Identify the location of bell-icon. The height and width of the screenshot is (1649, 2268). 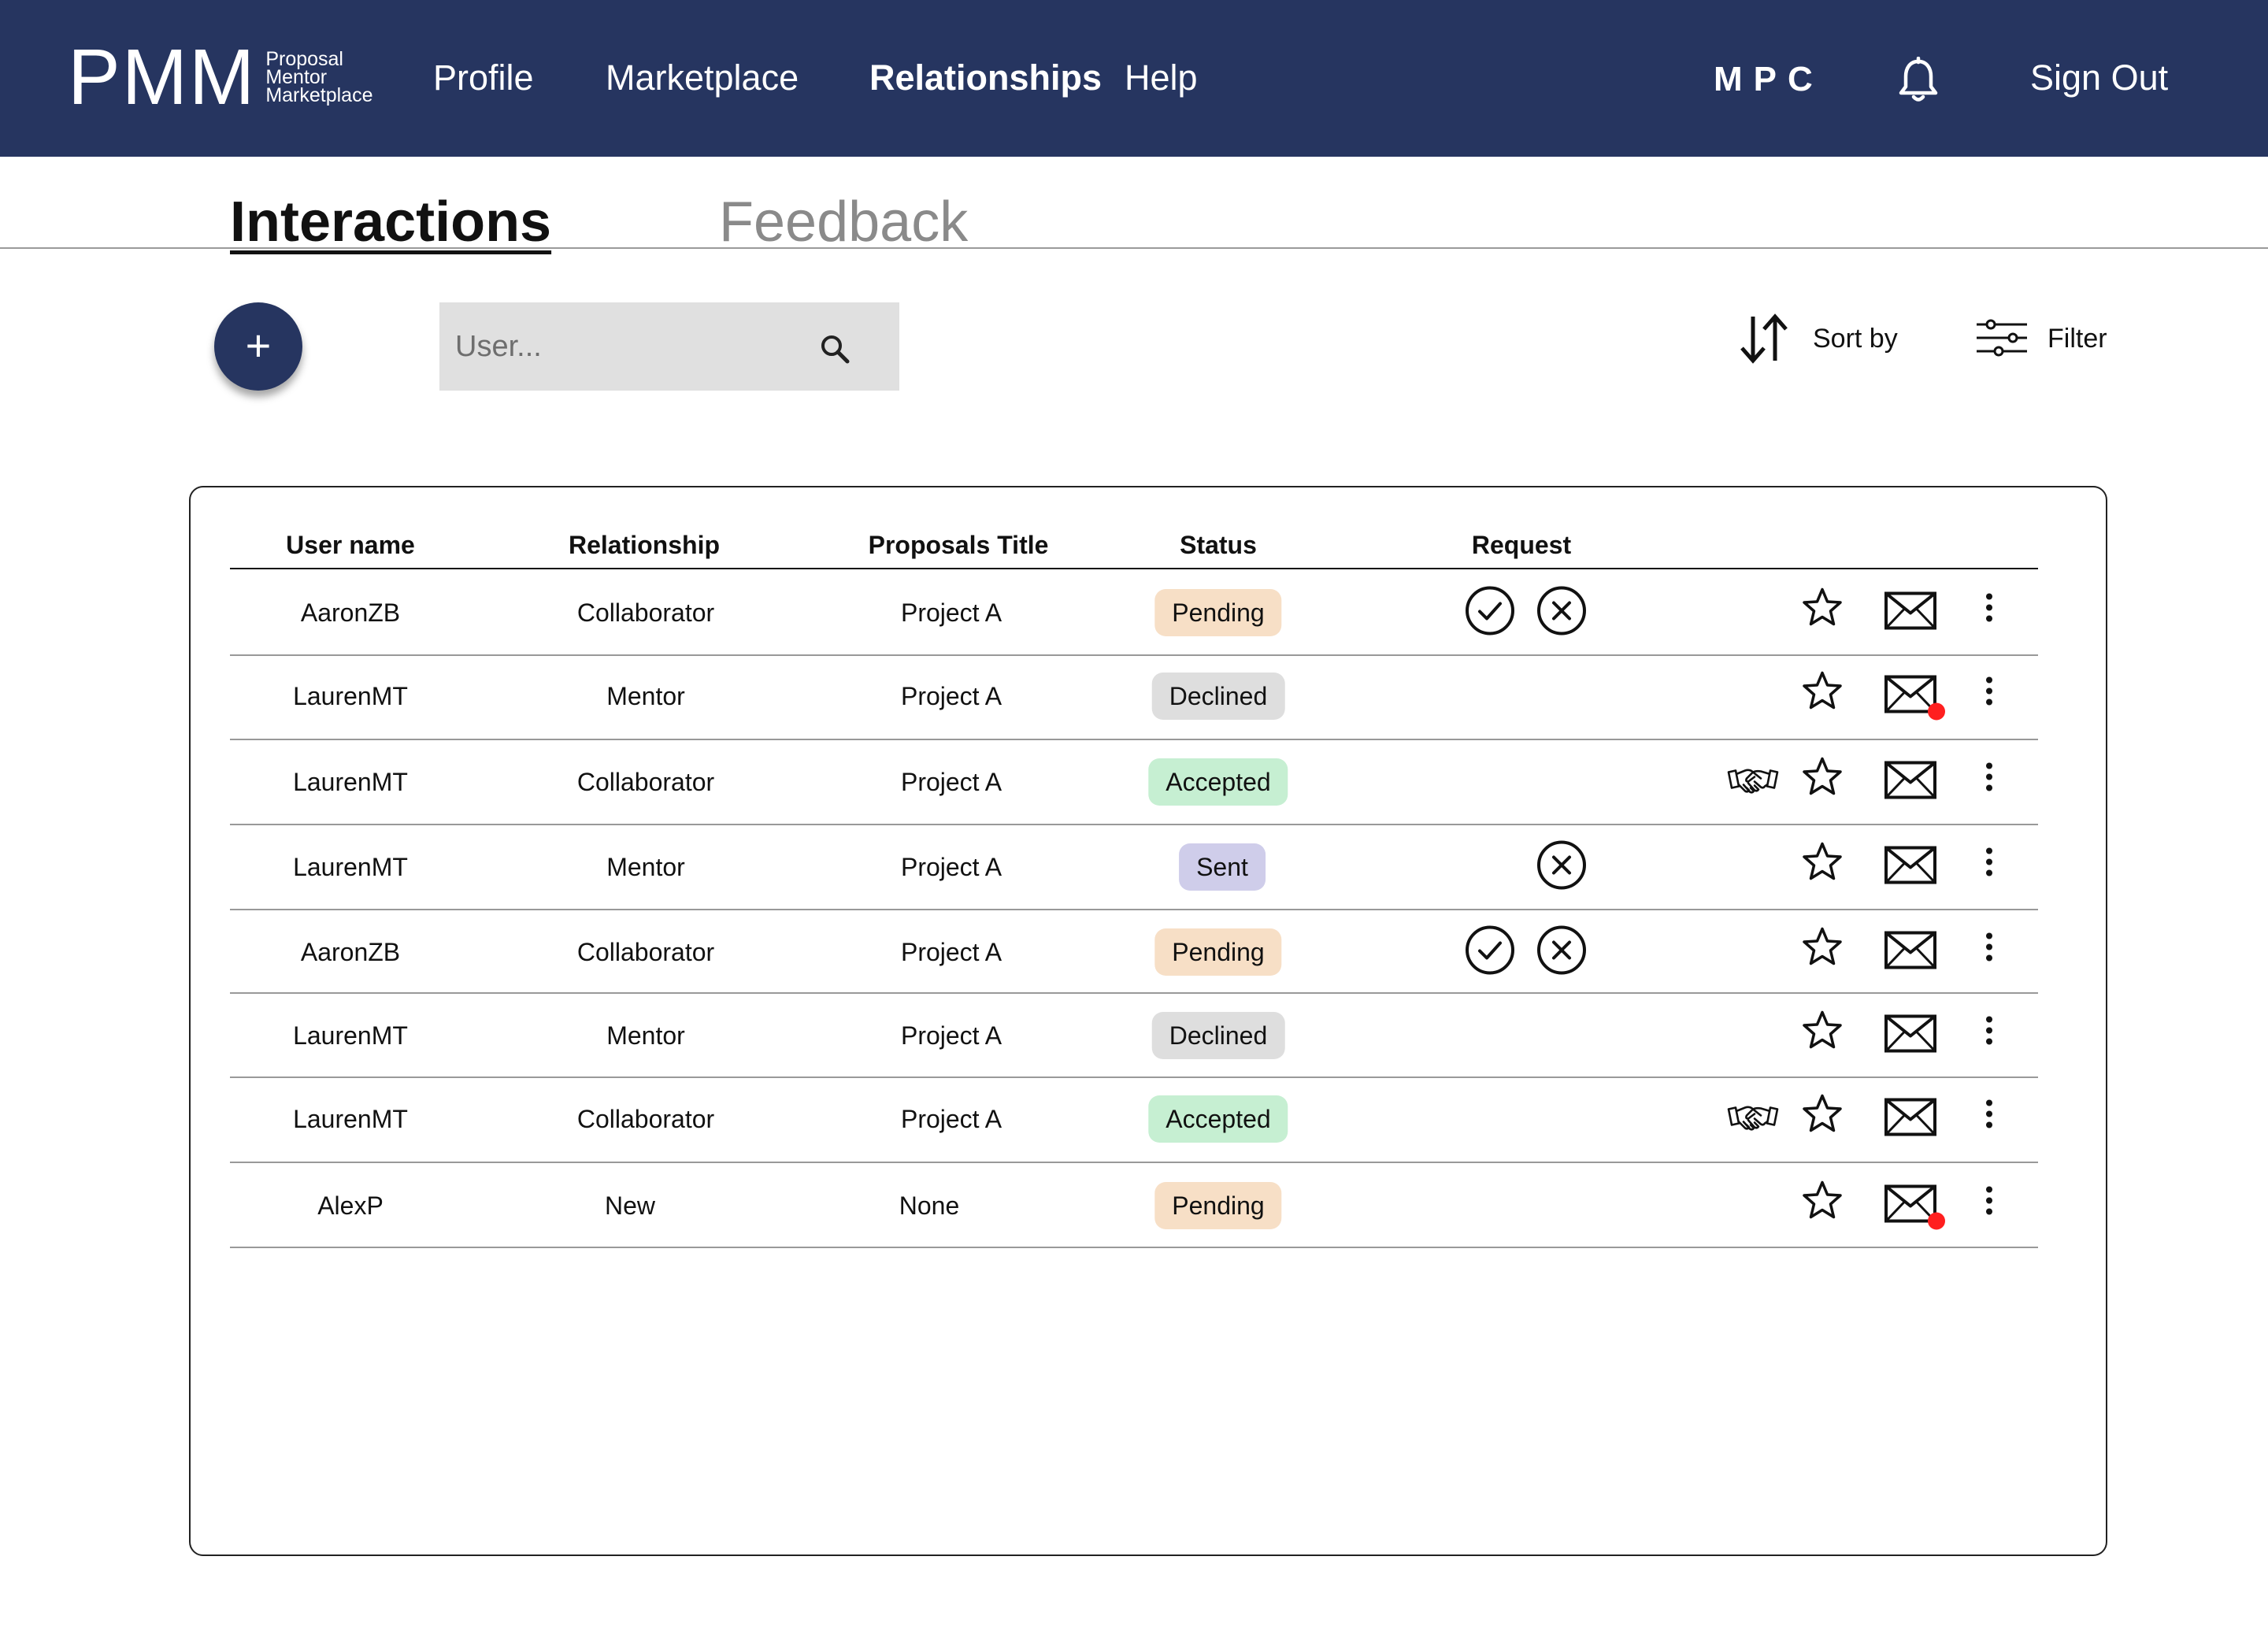
(1918, 80).